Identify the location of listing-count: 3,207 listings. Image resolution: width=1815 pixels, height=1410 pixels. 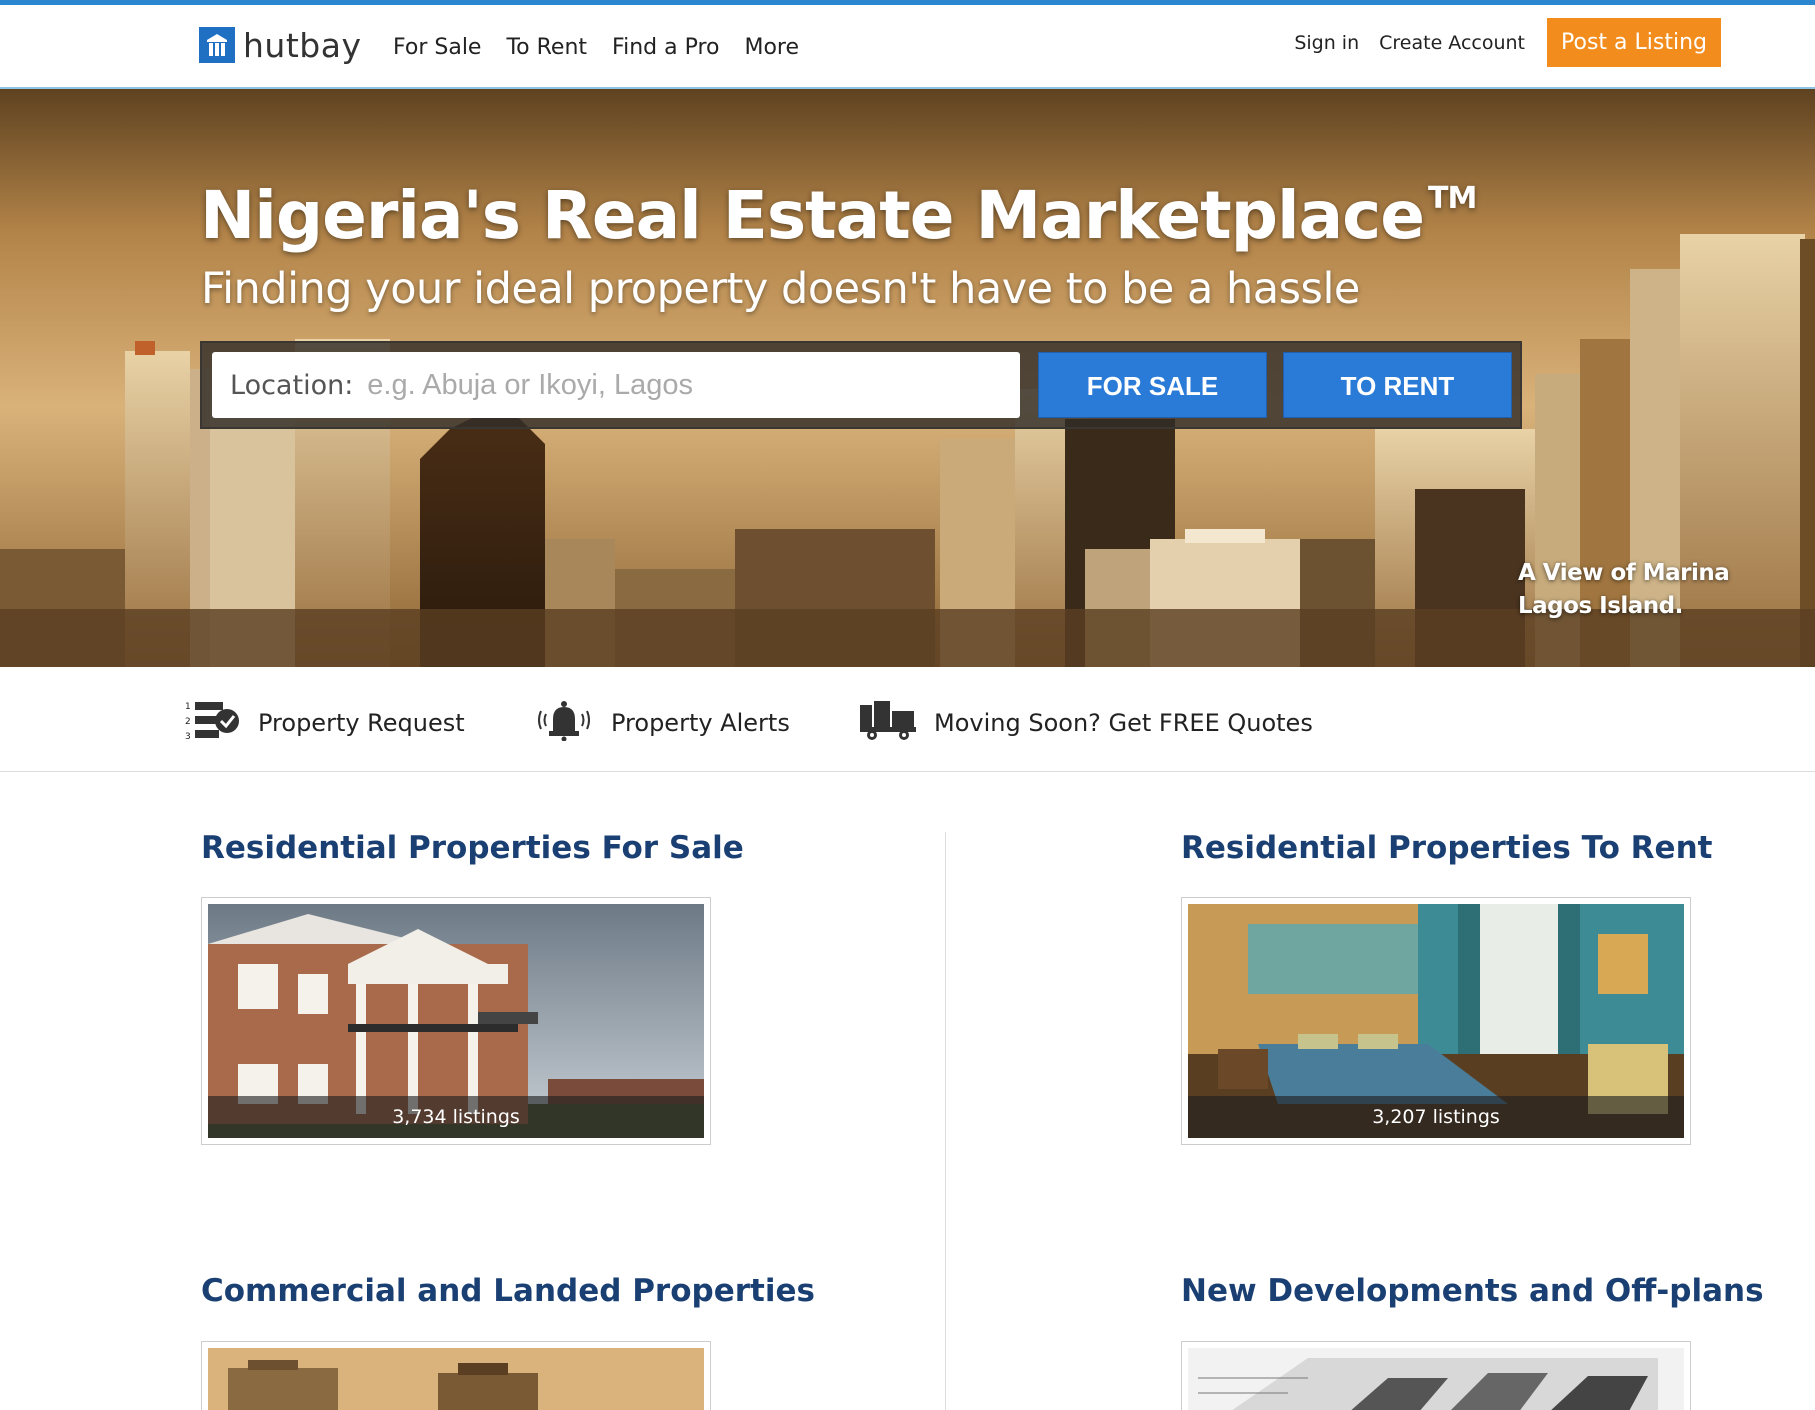
(1436, 1117).